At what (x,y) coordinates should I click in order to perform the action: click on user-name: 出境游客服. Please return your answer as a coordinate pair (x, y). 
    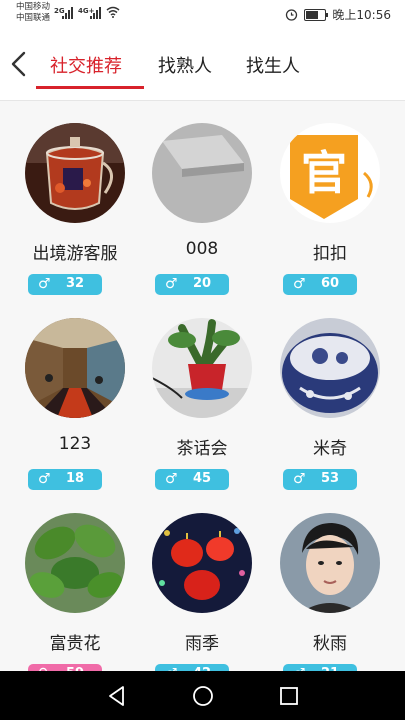
    Looking at the image, I should click on (75, 254).